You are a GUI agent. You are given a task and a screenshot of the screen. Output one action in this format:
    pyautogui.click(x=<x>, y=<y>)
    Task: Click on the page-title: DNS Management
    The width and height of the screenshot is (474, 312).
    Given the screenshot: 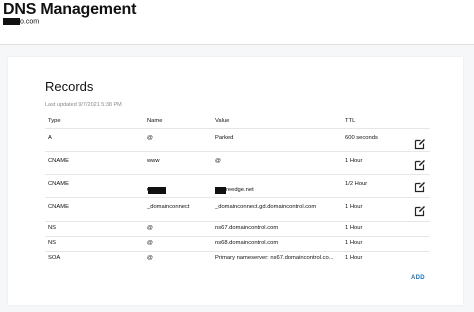 What is the action you would take?
    pyautogui.click(x=70, y=9)
    